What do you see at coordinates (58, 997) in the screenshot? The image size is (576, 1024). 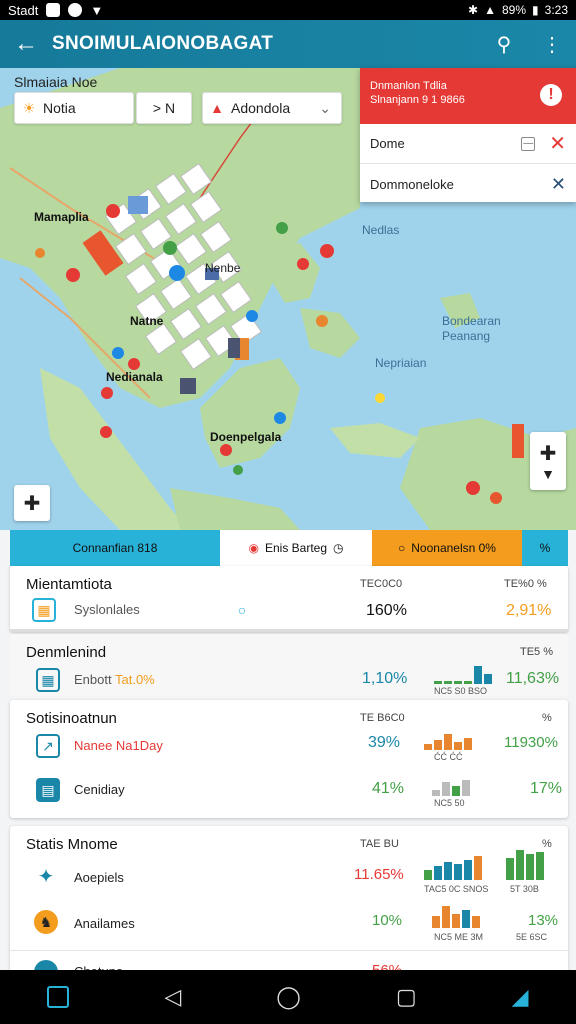 I see `app-shortcut-icon` at bounding box center [58, 997].